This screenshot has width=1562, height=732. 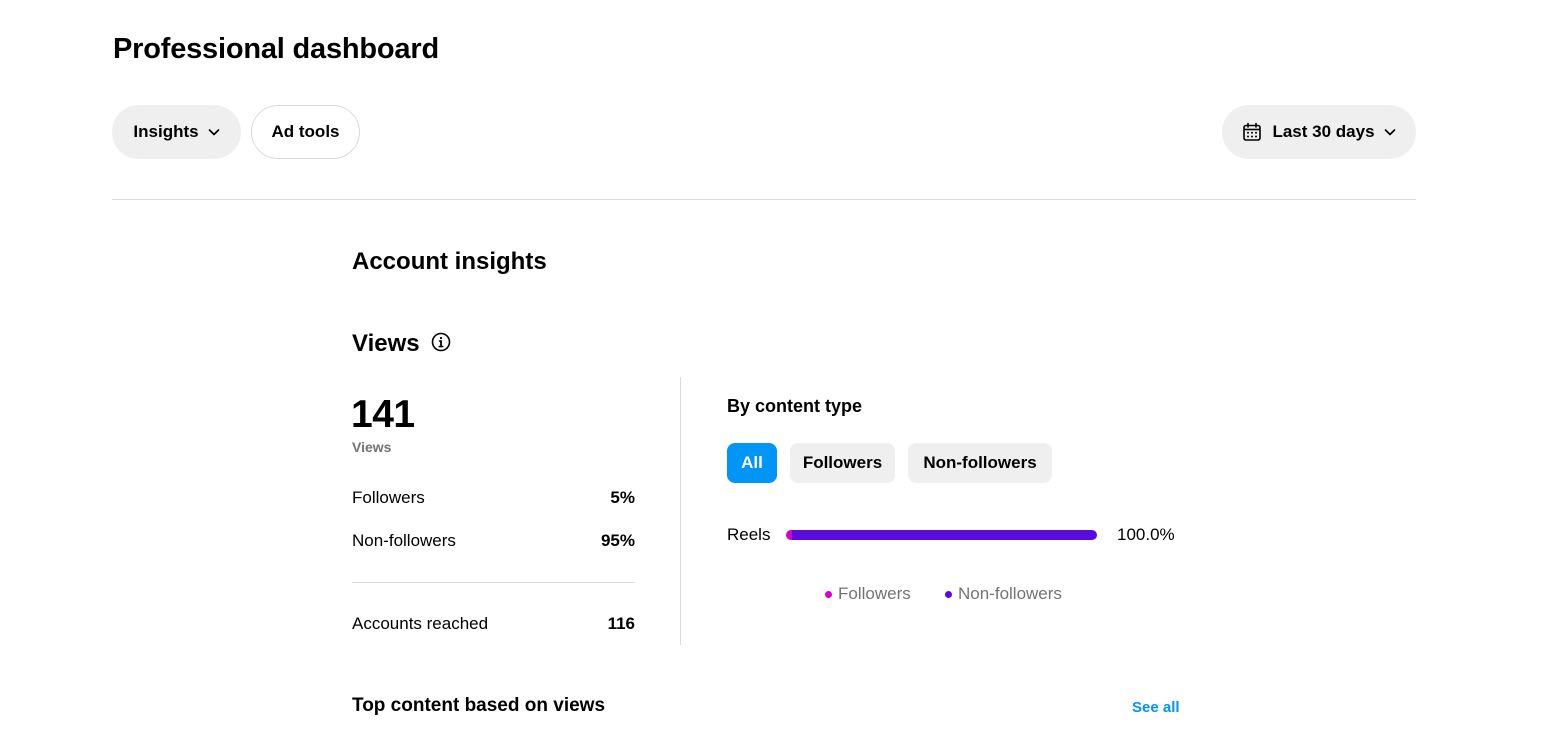 I want to click on top-content-title: Top content based on views, so click(x=479, y=705).